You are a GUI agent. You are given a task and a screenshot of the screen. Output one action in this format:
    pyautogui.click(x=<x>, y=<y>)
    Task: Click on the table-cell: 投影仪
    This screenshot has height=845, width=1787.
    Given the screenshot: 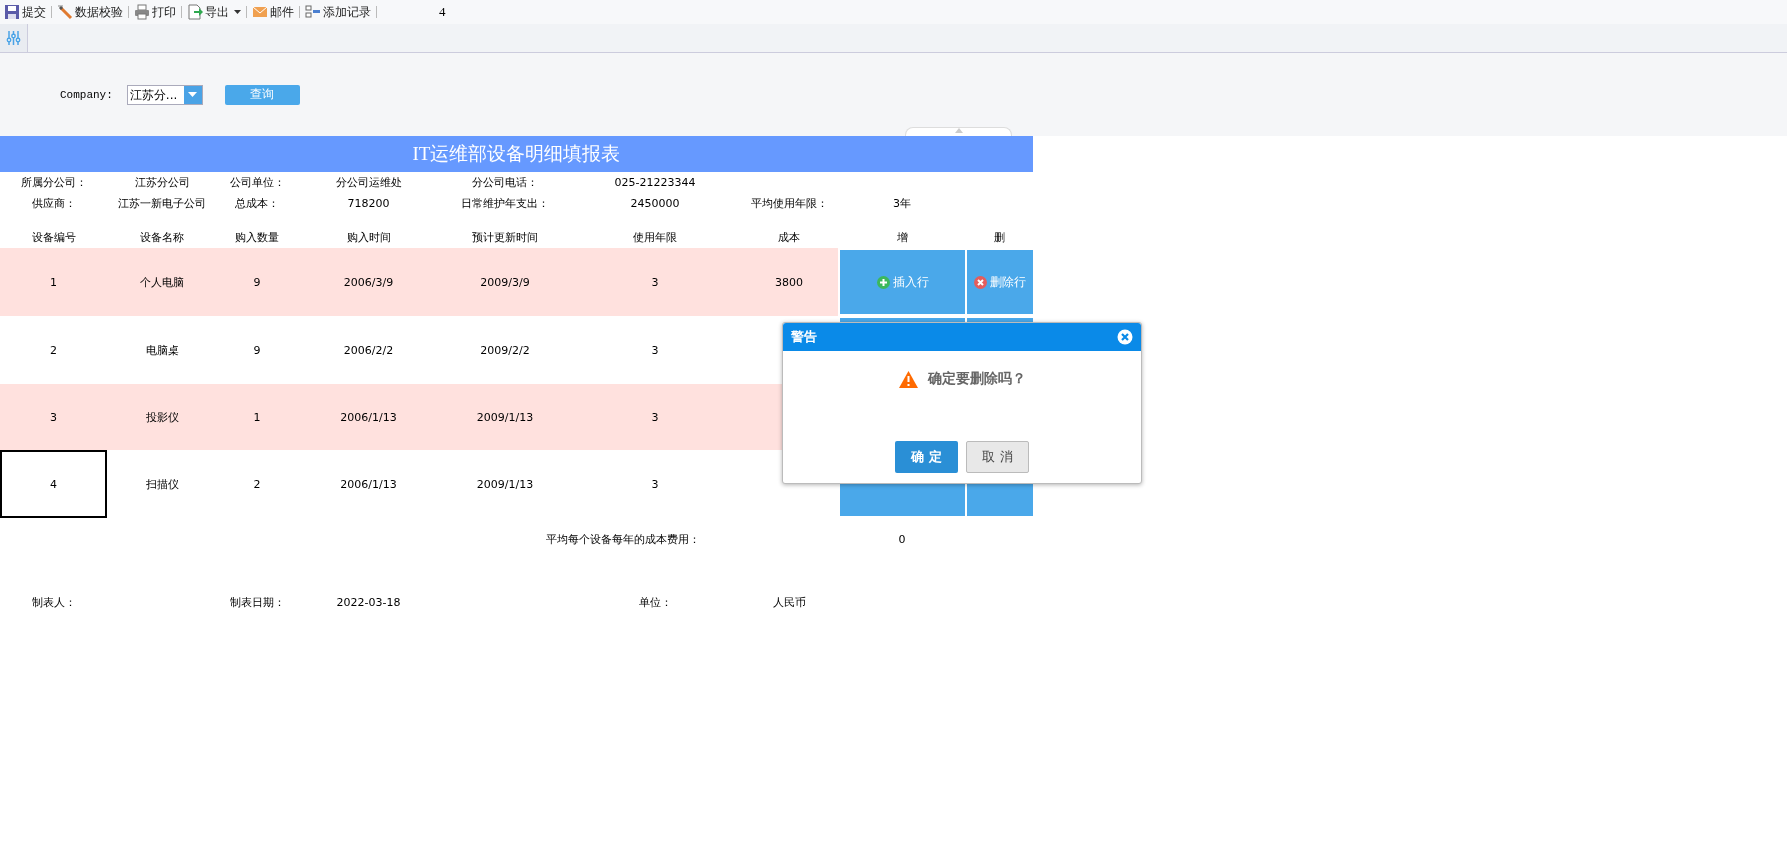 What is the action you would take?
    pyautogui.click(x=162, y=417)
    